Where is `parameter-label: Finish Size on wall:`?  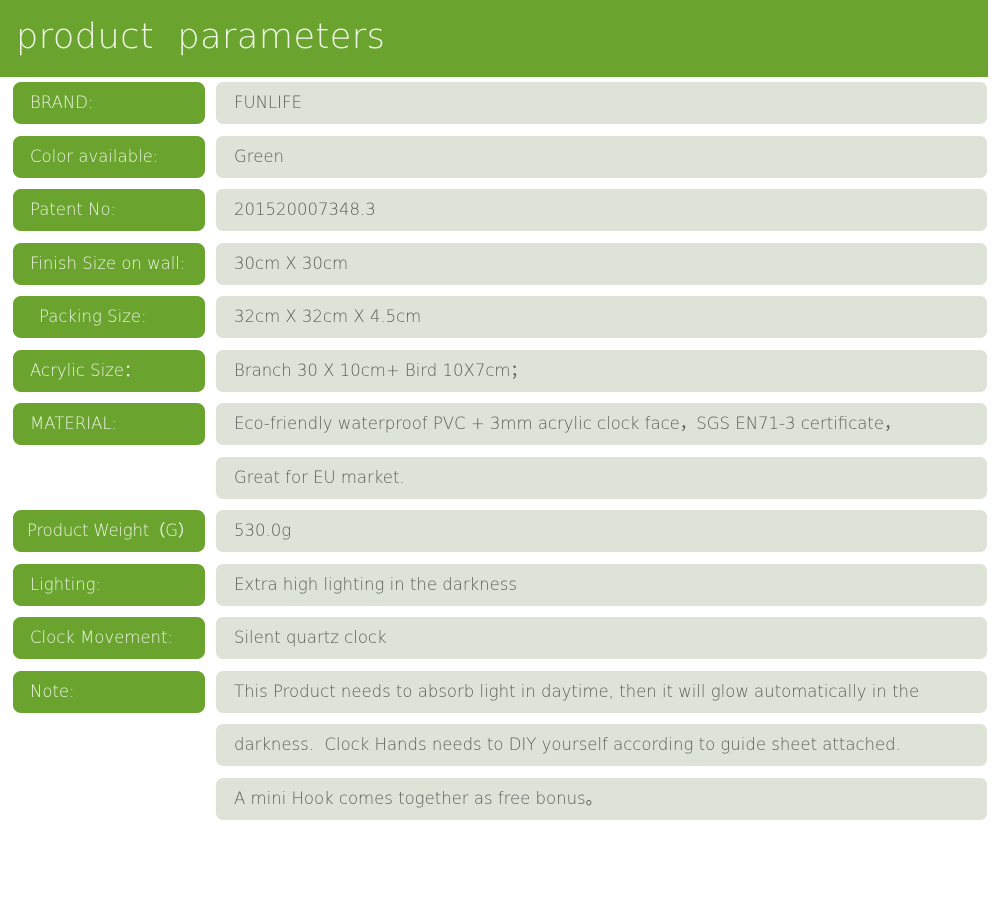
parameter-label: Finish Size on wall: is located at coordinates (108, 263).